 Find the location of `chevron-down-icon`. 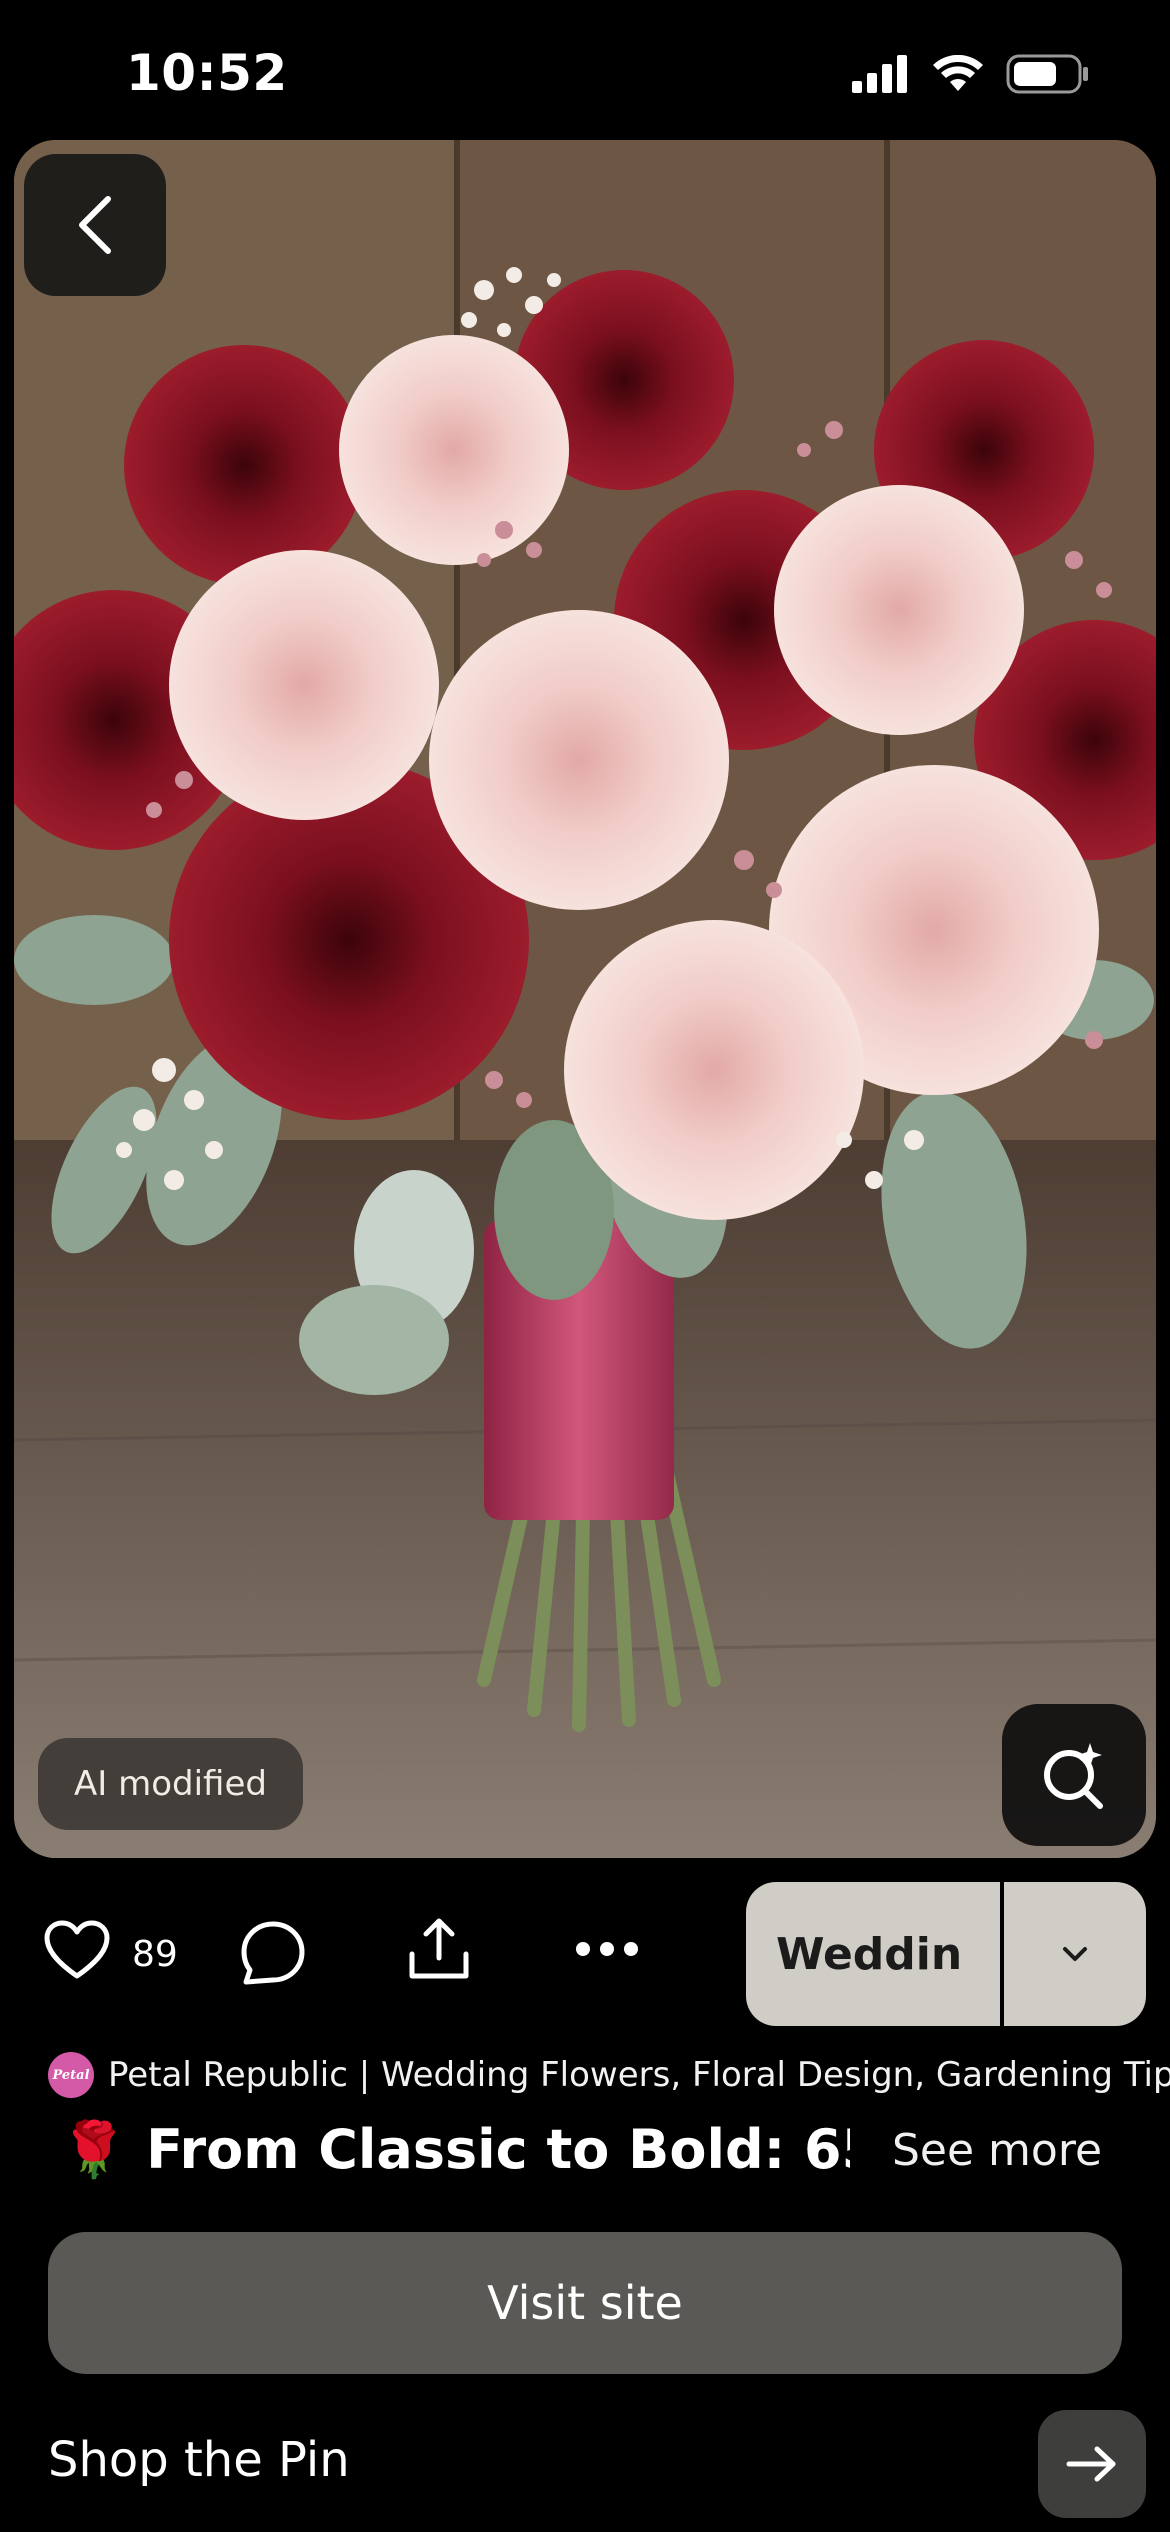

chevron-down-icon is located at coordinates (1075, 1954).